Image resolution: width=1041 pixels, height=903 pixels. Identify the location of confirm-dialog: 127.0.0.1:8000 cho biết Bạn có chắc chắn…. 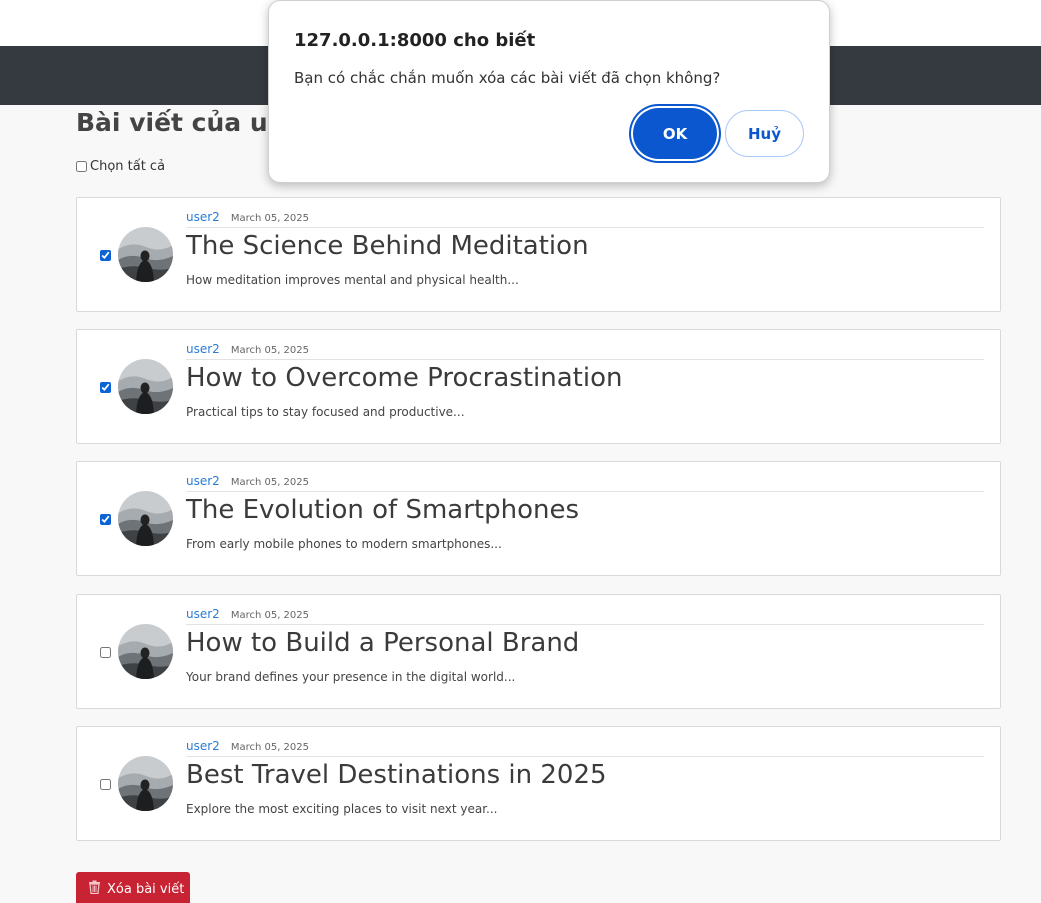
(549, 91).